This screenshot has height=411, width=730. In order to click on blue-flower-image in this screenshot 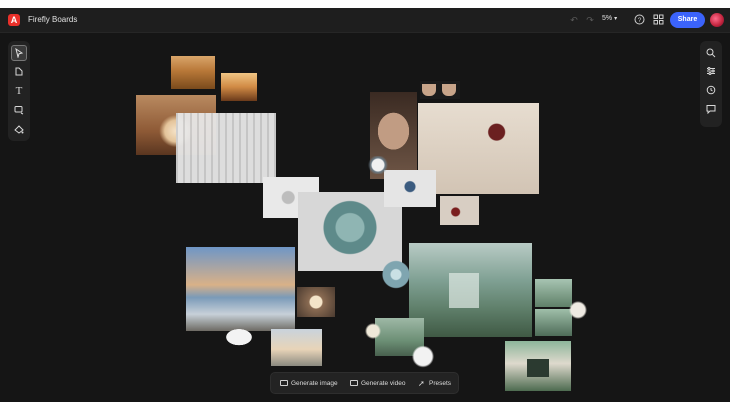, I will do `click(410, 188)`.